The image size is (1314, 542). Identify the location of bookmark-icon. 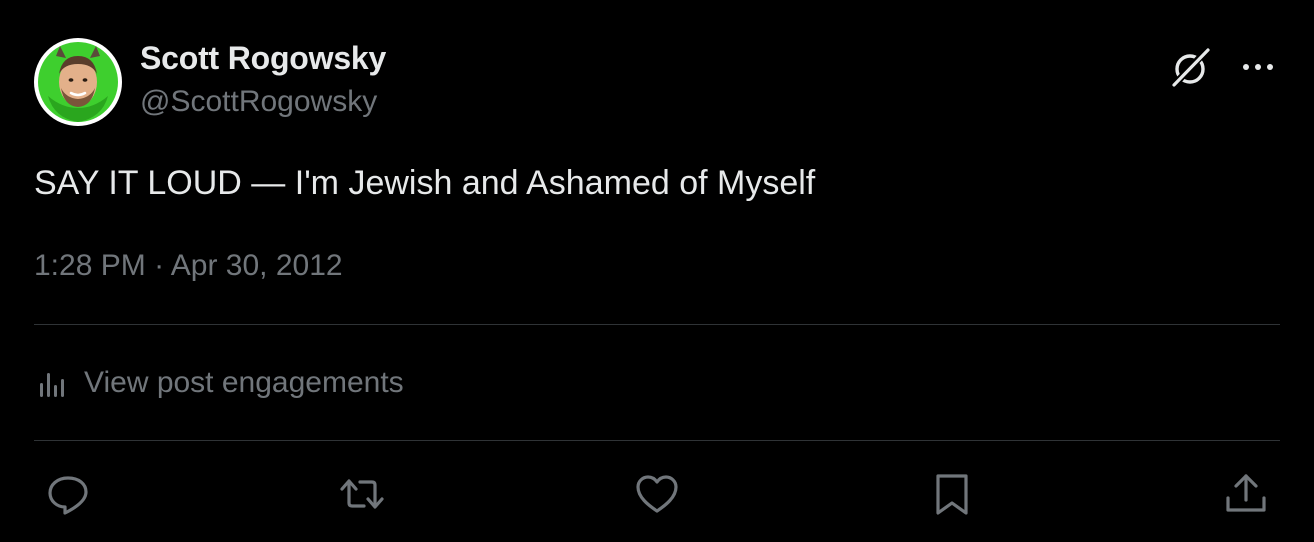
(952, 494).